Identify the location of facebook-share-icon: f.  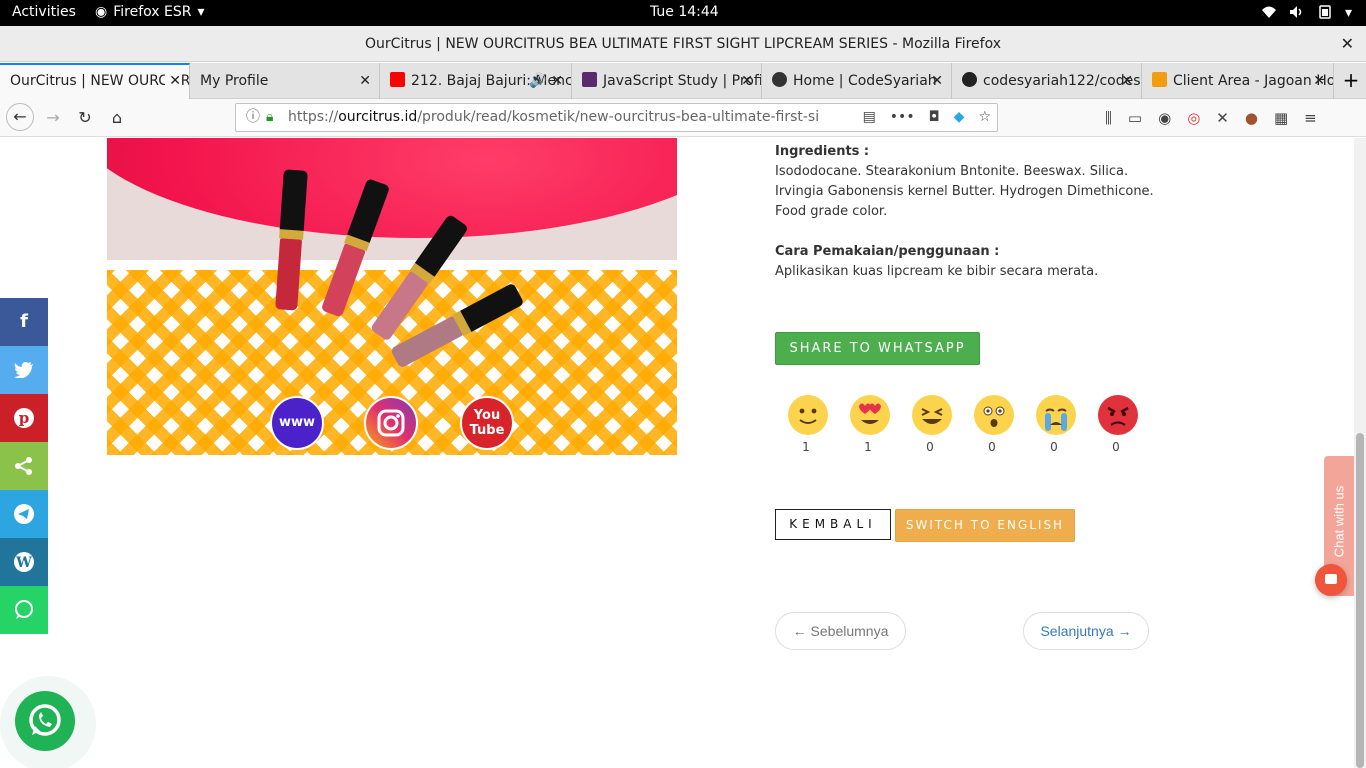
(24, 322).